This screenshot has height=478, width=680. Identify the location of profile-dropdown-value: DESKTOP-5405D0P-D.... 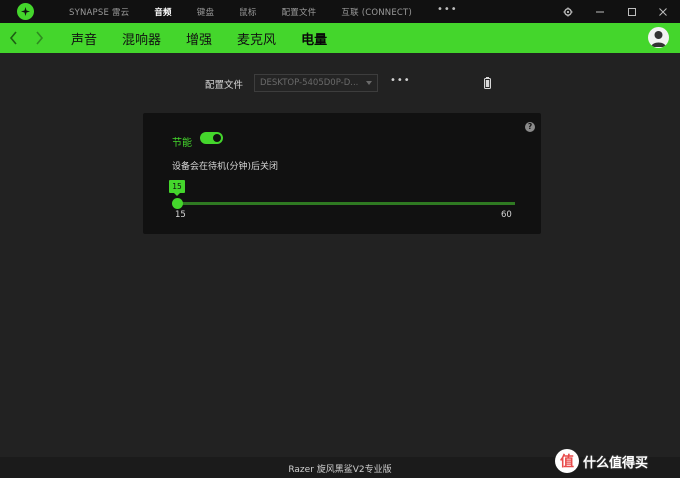
(309, 83).